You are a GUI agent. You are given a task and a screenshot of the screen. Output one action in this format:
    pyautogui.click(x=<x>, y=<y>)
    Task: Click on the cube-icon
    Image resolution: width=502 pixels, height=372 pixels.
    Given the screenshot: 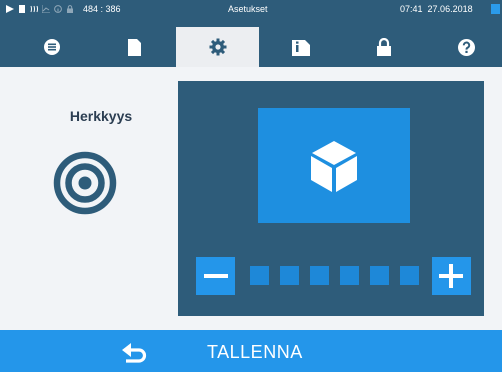 What is the action you would take?
    pyautogui.click(x=334, y=166)
    